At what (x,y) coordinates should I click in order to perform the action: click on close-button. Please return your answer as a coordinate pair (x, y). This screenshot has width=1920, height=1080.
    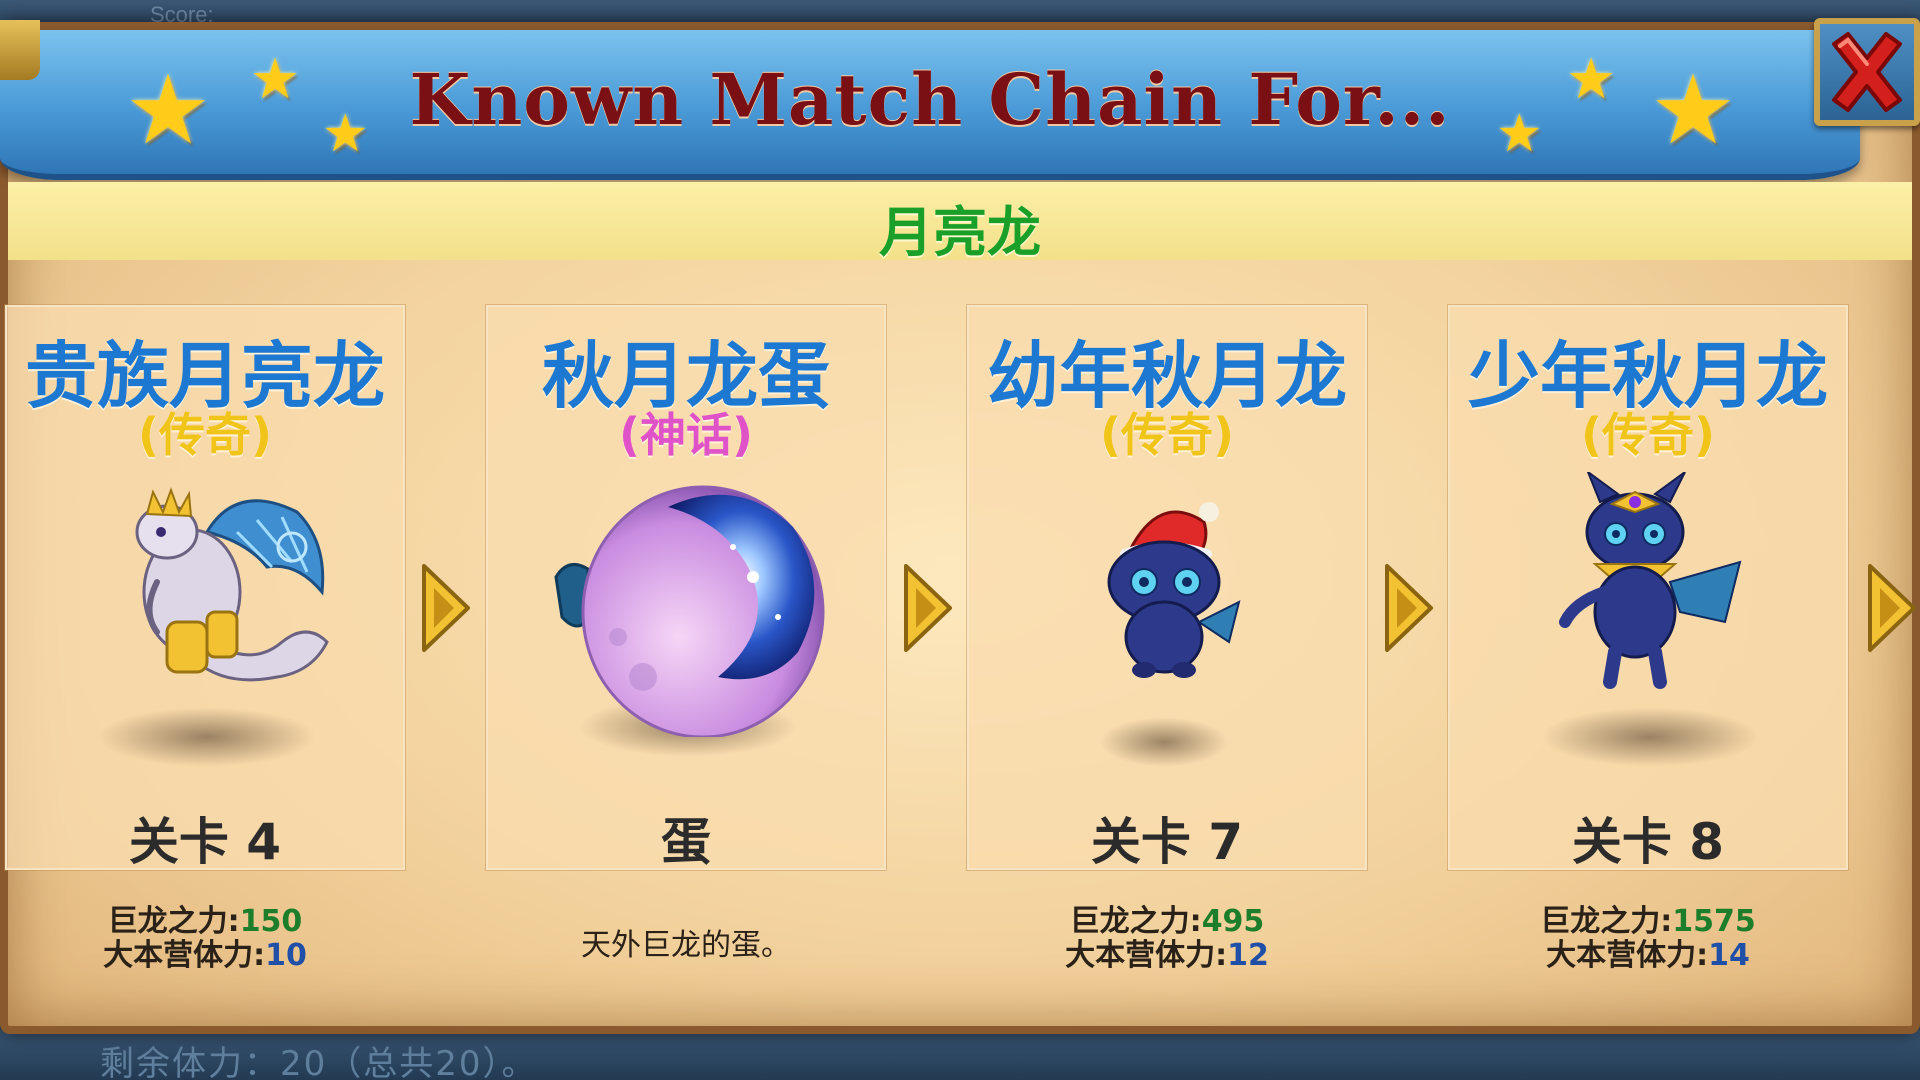
    Looking at the image, I should click on (1867, 72).